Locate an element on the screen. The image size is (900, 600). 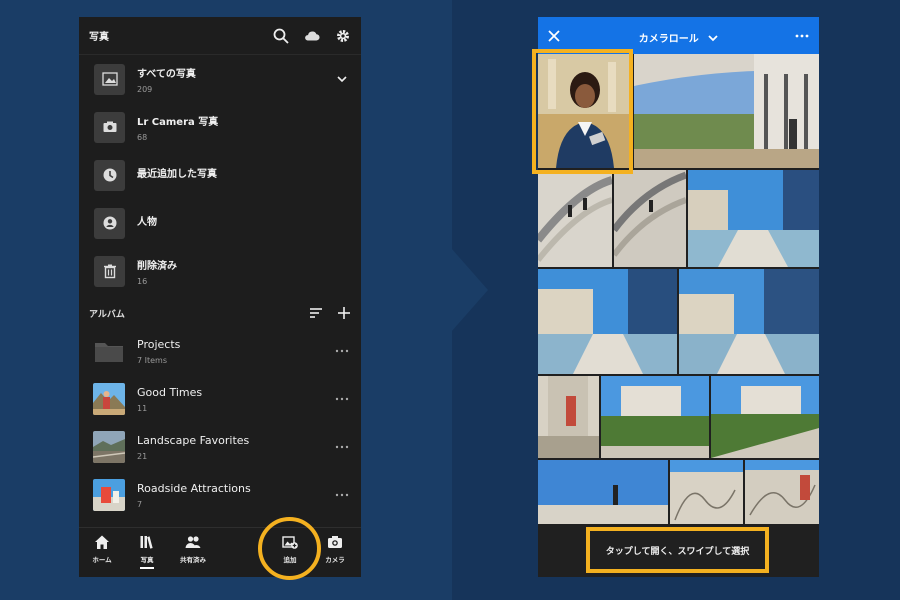
album-item-roadside: Roadside Attractions 7 is located at coordinates (220, 495).